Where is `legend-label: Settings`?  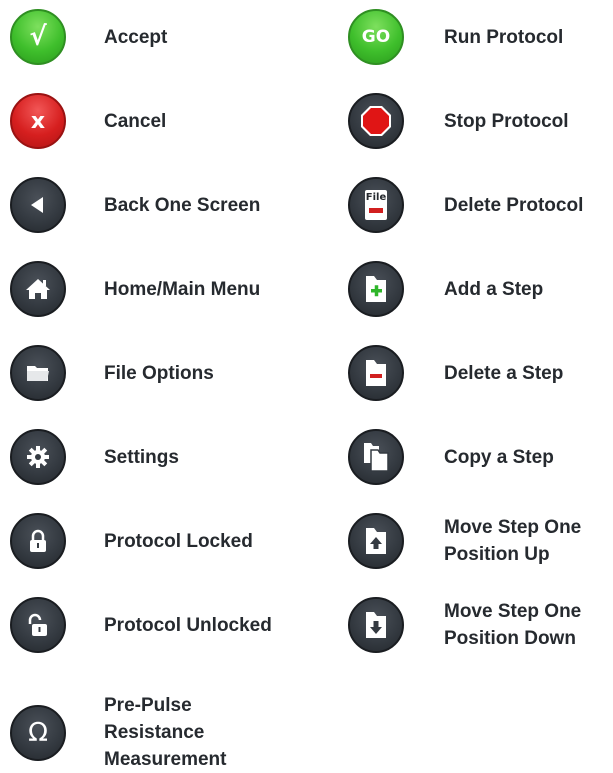 legend-label: Settings is located at coordinates (141, 457).